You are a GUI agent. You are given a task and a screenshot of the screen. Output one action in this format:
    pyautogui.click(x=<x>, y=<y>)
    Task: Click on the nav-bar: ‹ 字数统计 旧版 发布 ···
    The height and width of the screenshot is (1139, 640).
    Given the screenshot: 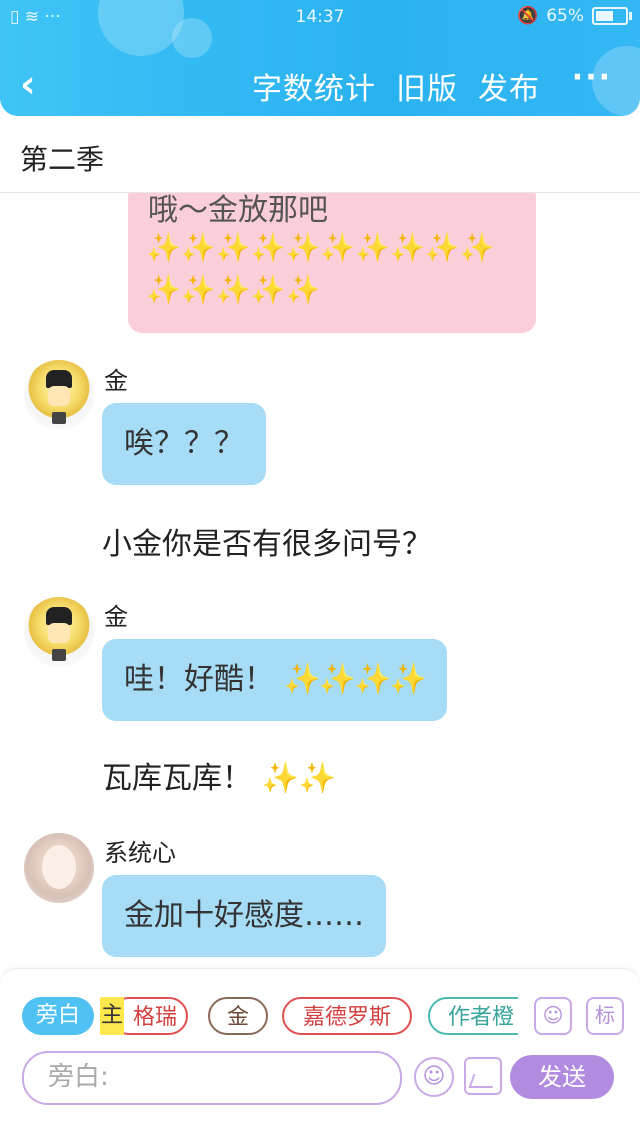 What is the action you would take?
    pyautogui.click(x=320, y=82)
    